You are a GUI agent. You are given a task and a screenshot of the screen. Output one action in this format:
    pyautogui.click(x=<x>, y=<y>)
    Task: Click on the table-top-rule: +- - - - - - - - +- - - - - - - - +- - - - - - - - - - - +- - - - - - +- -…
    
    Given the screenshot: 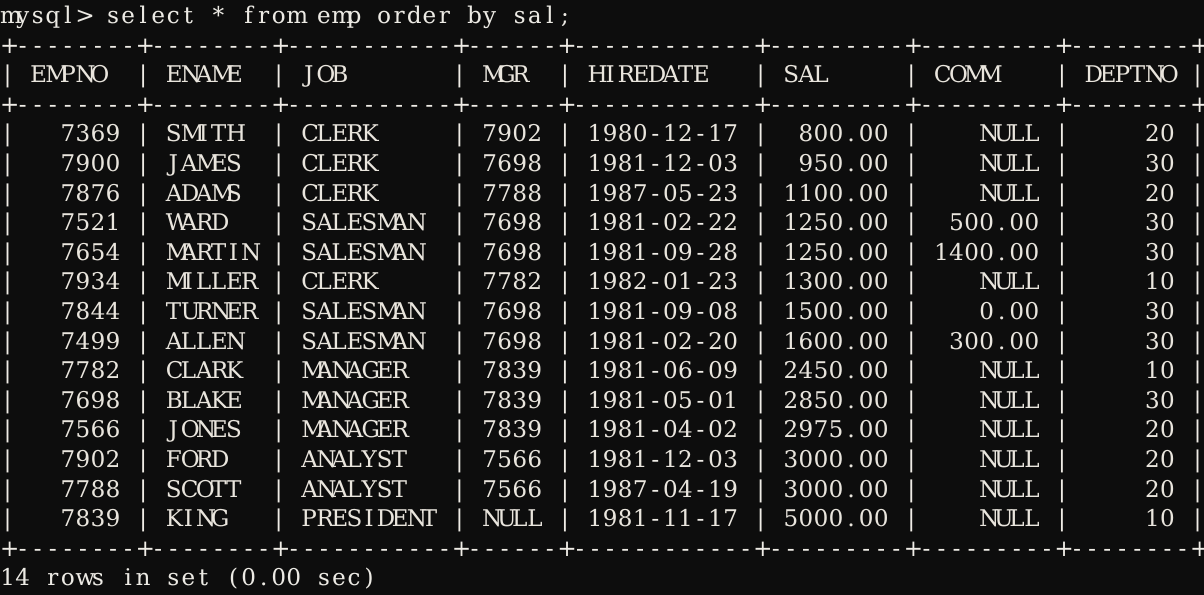 What is the action you would take?
    pyautogui.click(x=602, y=45)
    